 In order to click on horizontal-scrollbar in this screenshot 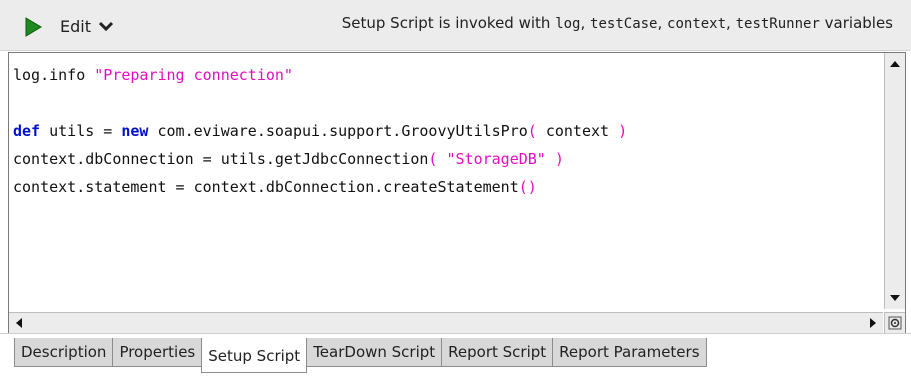, I will do `click(446, 322)`.